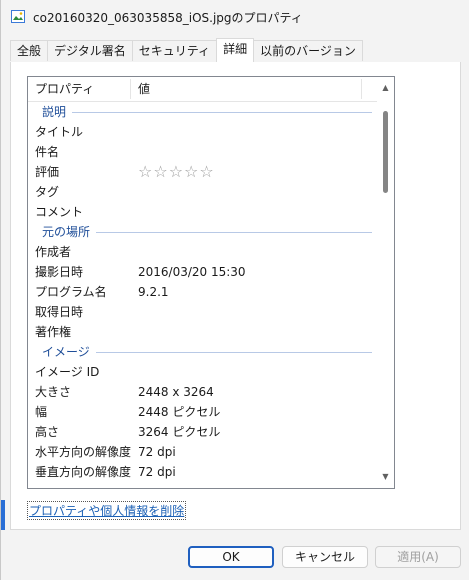 The image size is (469, 580). I want to click on apply-button: 適用(A), so click(418, 557).